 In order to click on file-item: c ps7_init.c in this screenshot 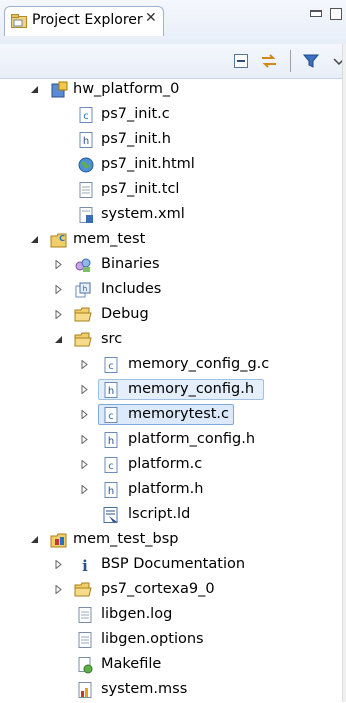, I will do `click(173, 115)`.